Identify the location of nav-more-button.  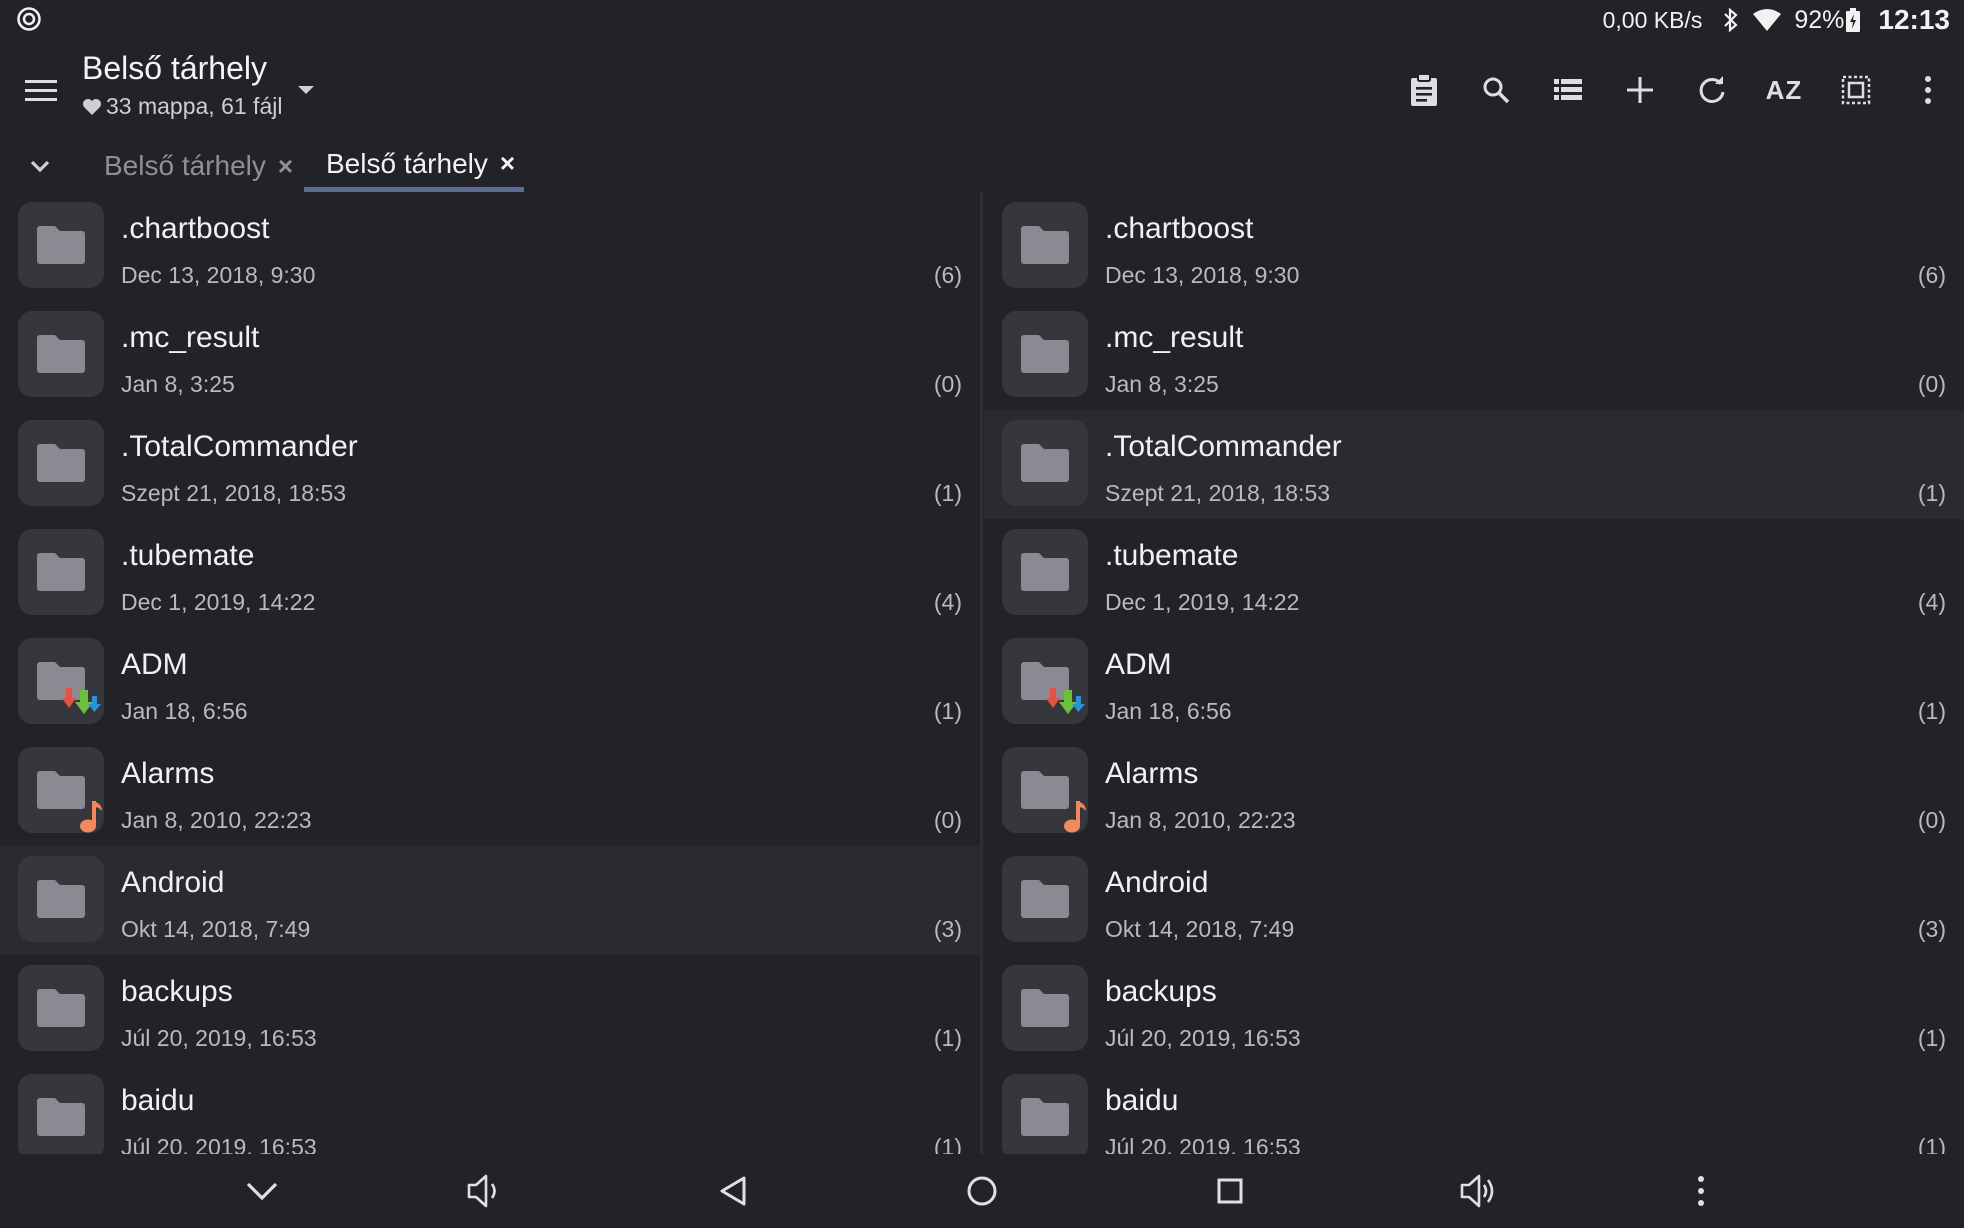
(1701, 1191).